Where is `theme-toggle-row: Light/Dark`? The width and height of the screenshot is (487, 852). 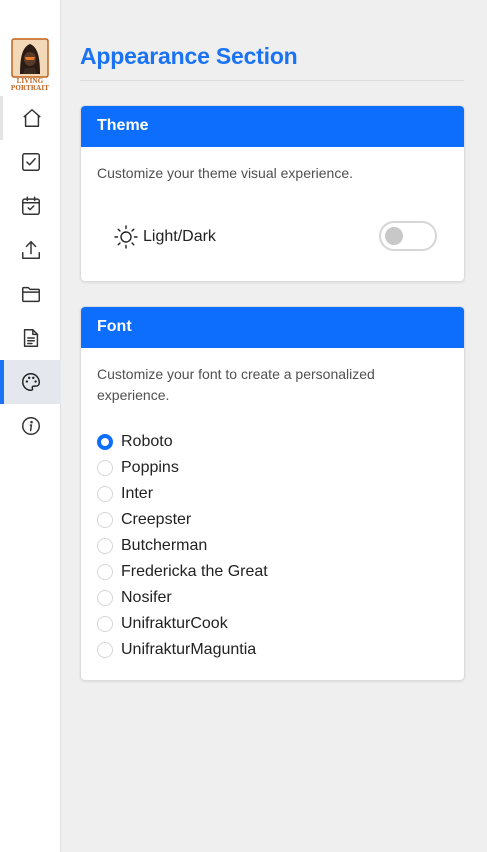 theme-toggle-row: Light/Dark is located at coordinates (164, 237).